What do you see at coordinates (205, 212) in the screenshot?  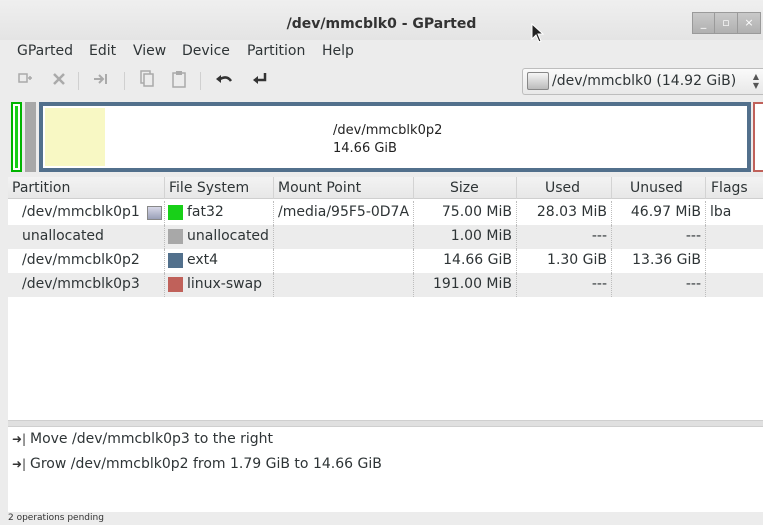 I see `filesystem-name: fat32` at bounding box center [205, 212].